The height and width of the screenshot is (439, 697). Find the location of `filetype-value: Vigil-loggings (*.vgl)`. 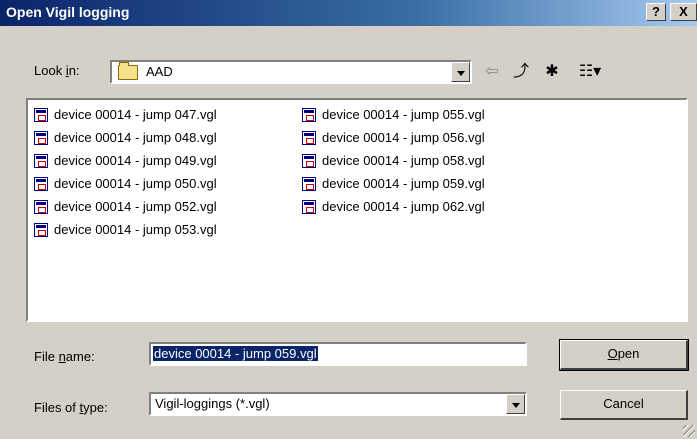

filetype-value: Vigil-loggings (*.vgl) is located at coordinates (212, 403).